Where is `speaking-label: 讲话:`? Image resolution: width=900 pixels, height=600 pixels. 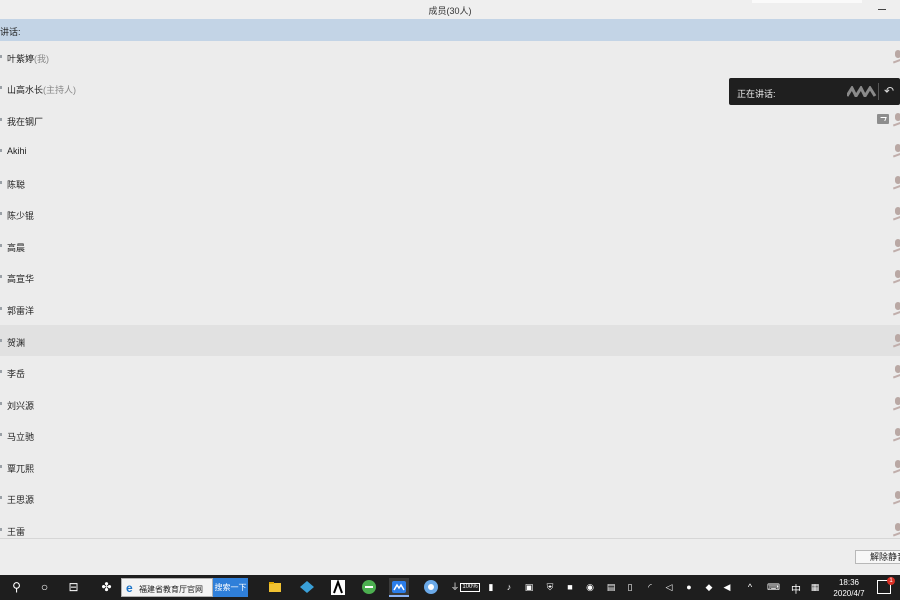
speaking-label: 讲话: is located at coordinates (10, 32).